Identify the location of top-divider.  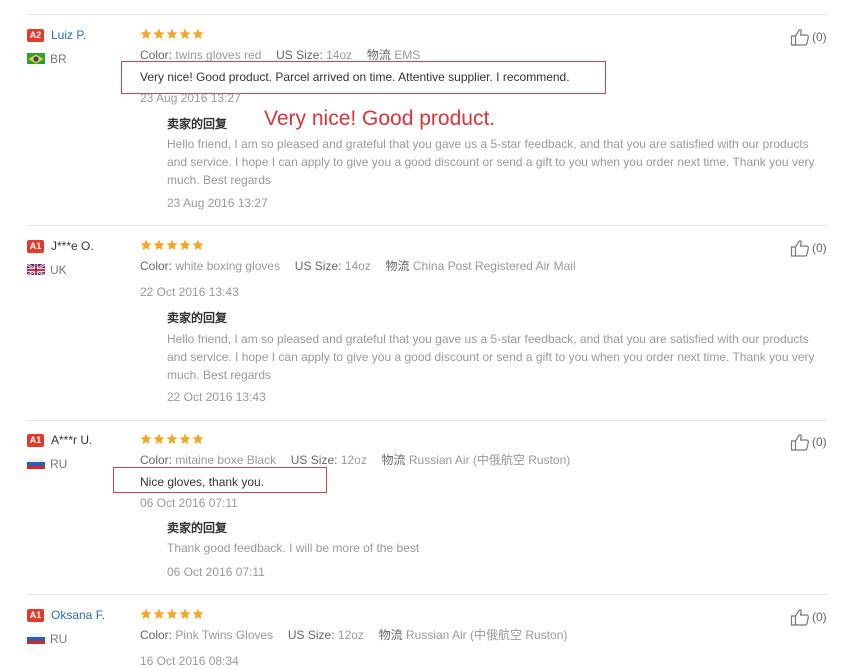
(427, 14).